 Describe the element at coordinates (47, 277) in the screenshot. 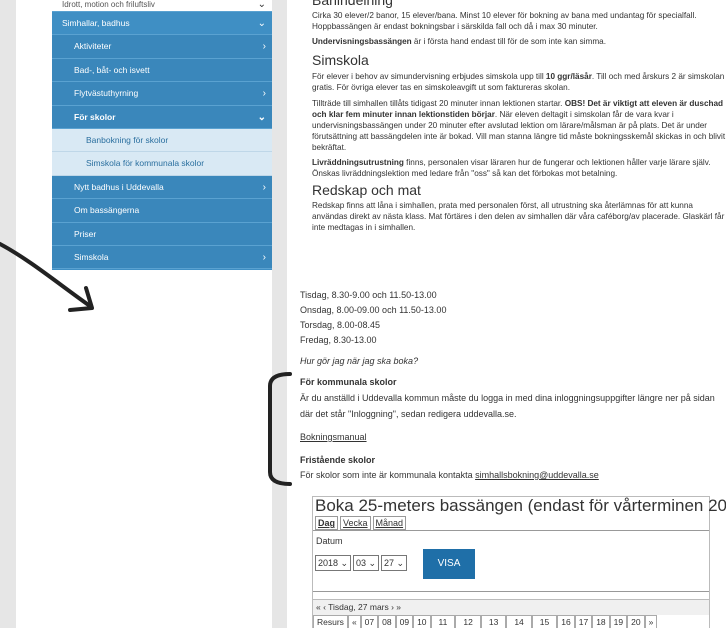

I see `arrow-annotation` at that location.